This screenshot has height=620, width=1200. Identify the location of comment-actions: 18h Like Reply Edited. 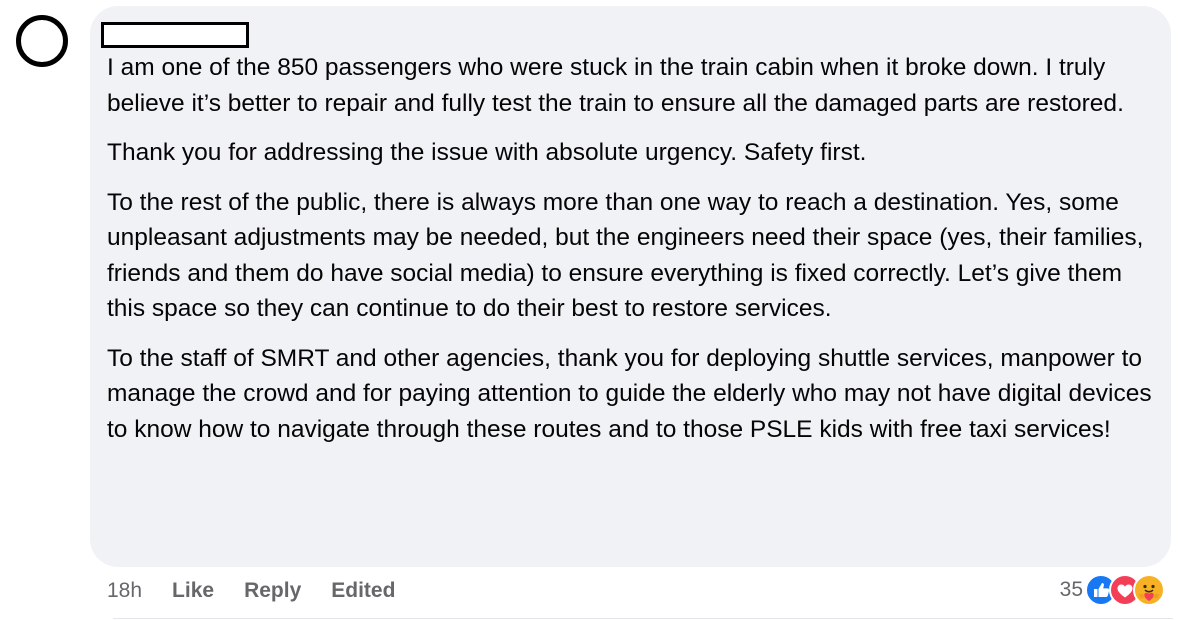
(251, 591).